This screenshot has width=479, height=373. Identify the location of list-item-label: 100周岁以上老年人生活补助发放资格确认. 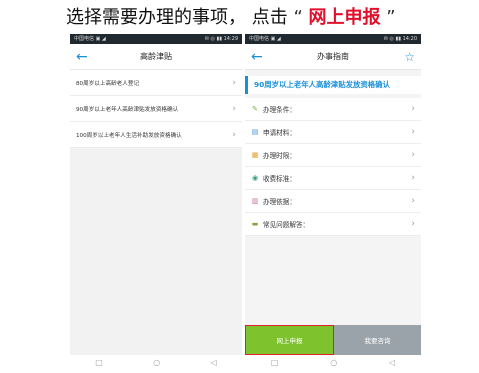
(129, 135).